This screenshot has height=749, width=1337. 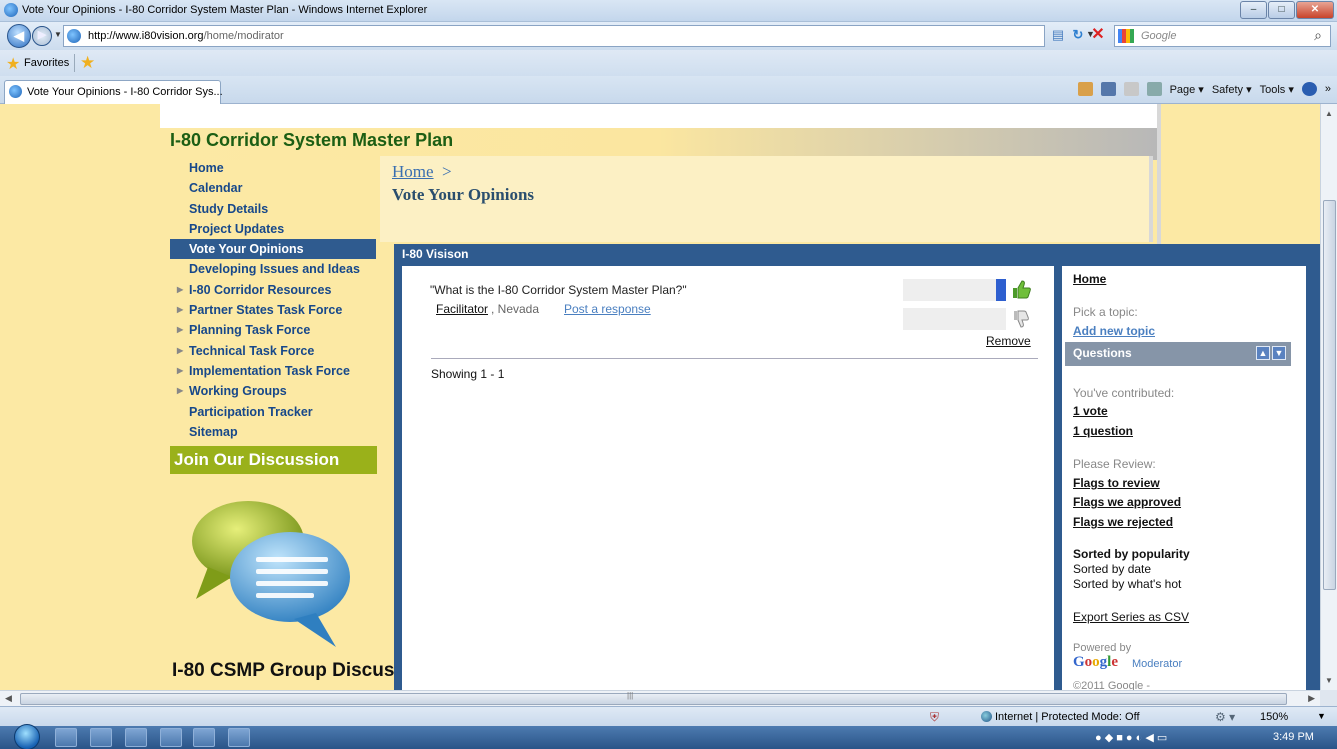 I want to click on taskbar-media-icon, so click(x=136, y=737).